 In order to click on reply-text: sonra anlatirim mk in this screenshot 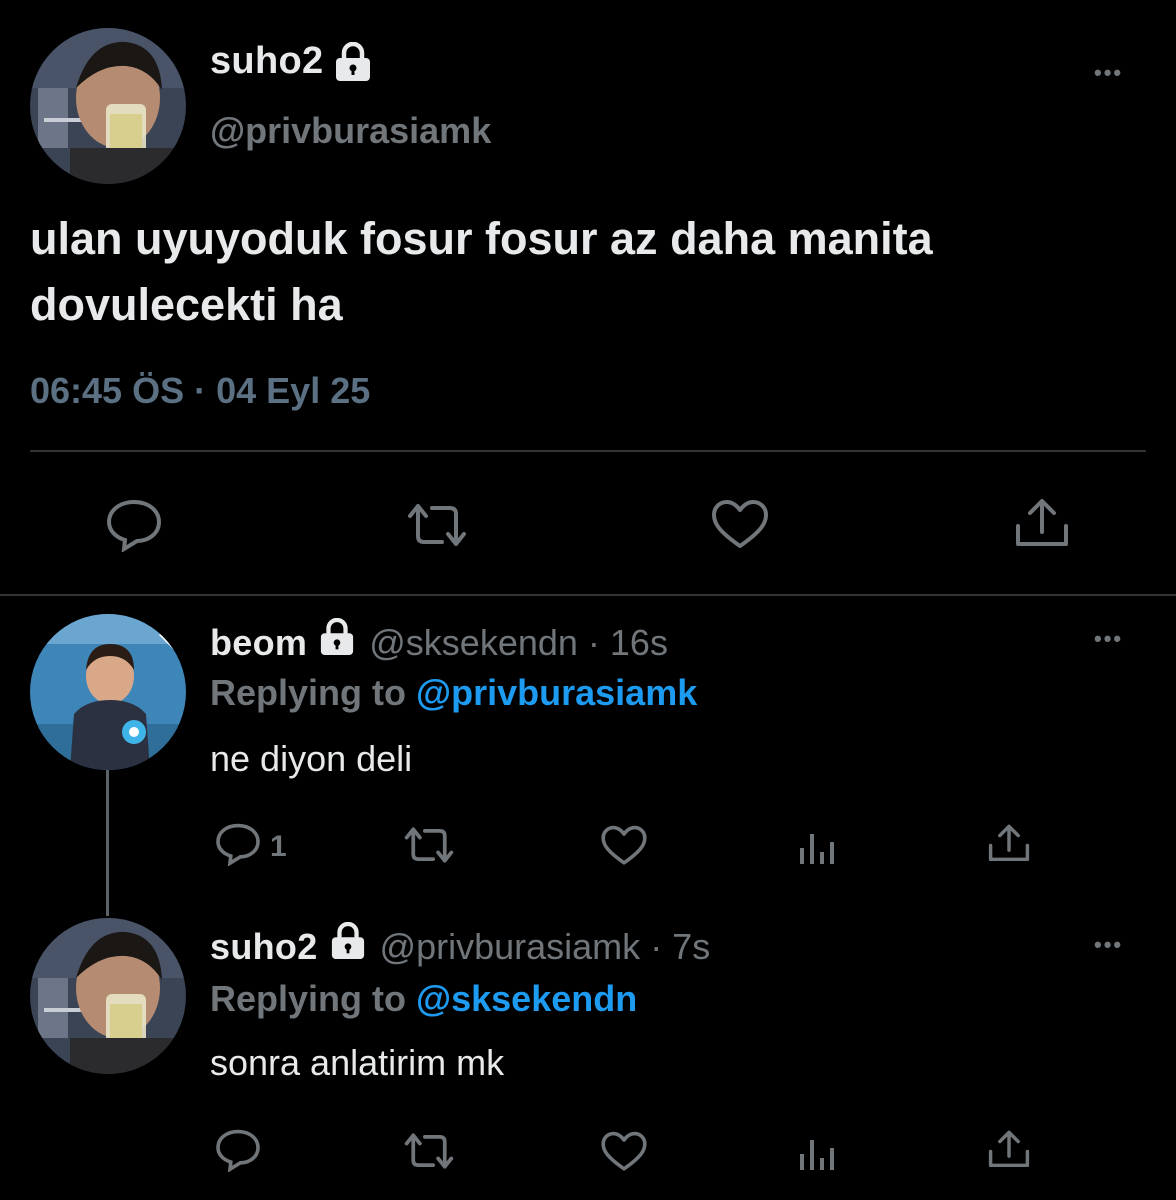, I will do `click(357, 1062)`.